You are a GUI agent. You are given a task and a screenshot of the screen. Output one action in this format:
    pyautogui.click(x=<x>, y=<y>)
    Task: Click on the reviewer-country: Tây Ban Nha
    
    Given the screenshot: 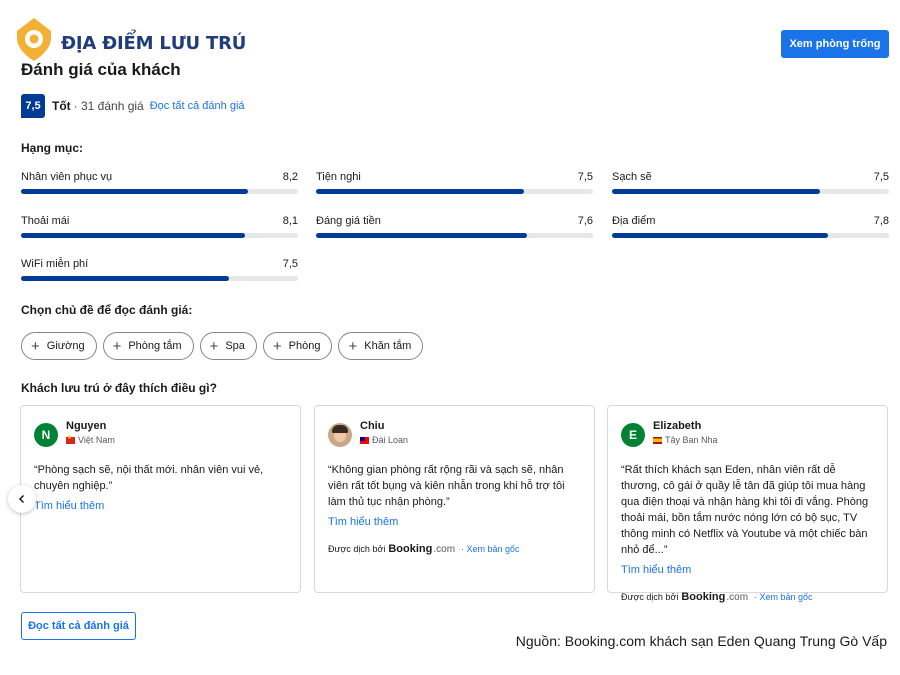 What is the action you would take?
    pyautogui.click(x=685, y=440)
    